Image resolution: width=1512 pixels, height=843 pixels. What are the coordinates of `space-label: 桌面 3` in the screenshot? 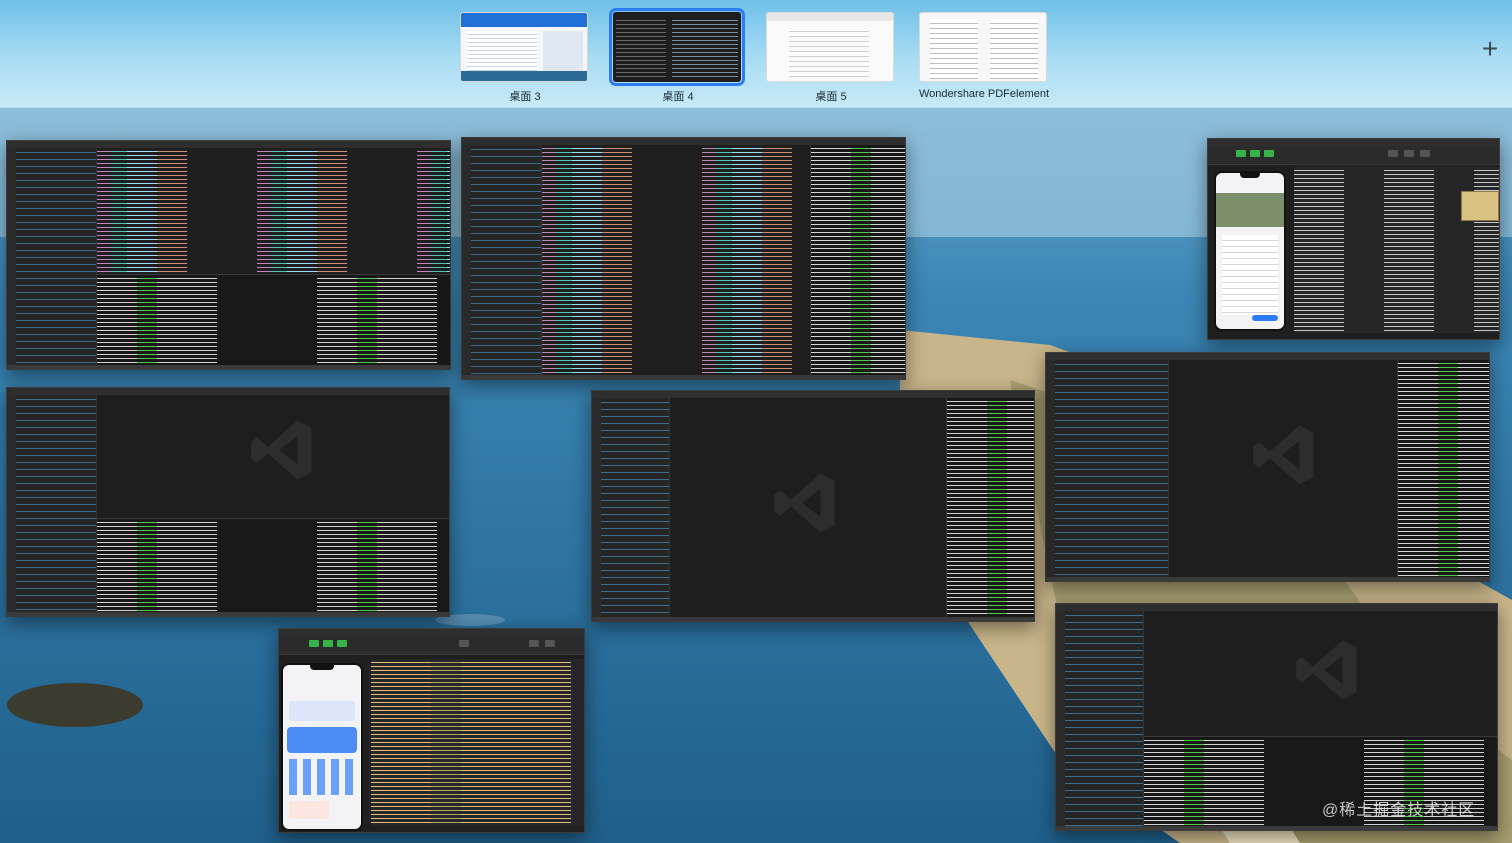 It's located at (525, 97).